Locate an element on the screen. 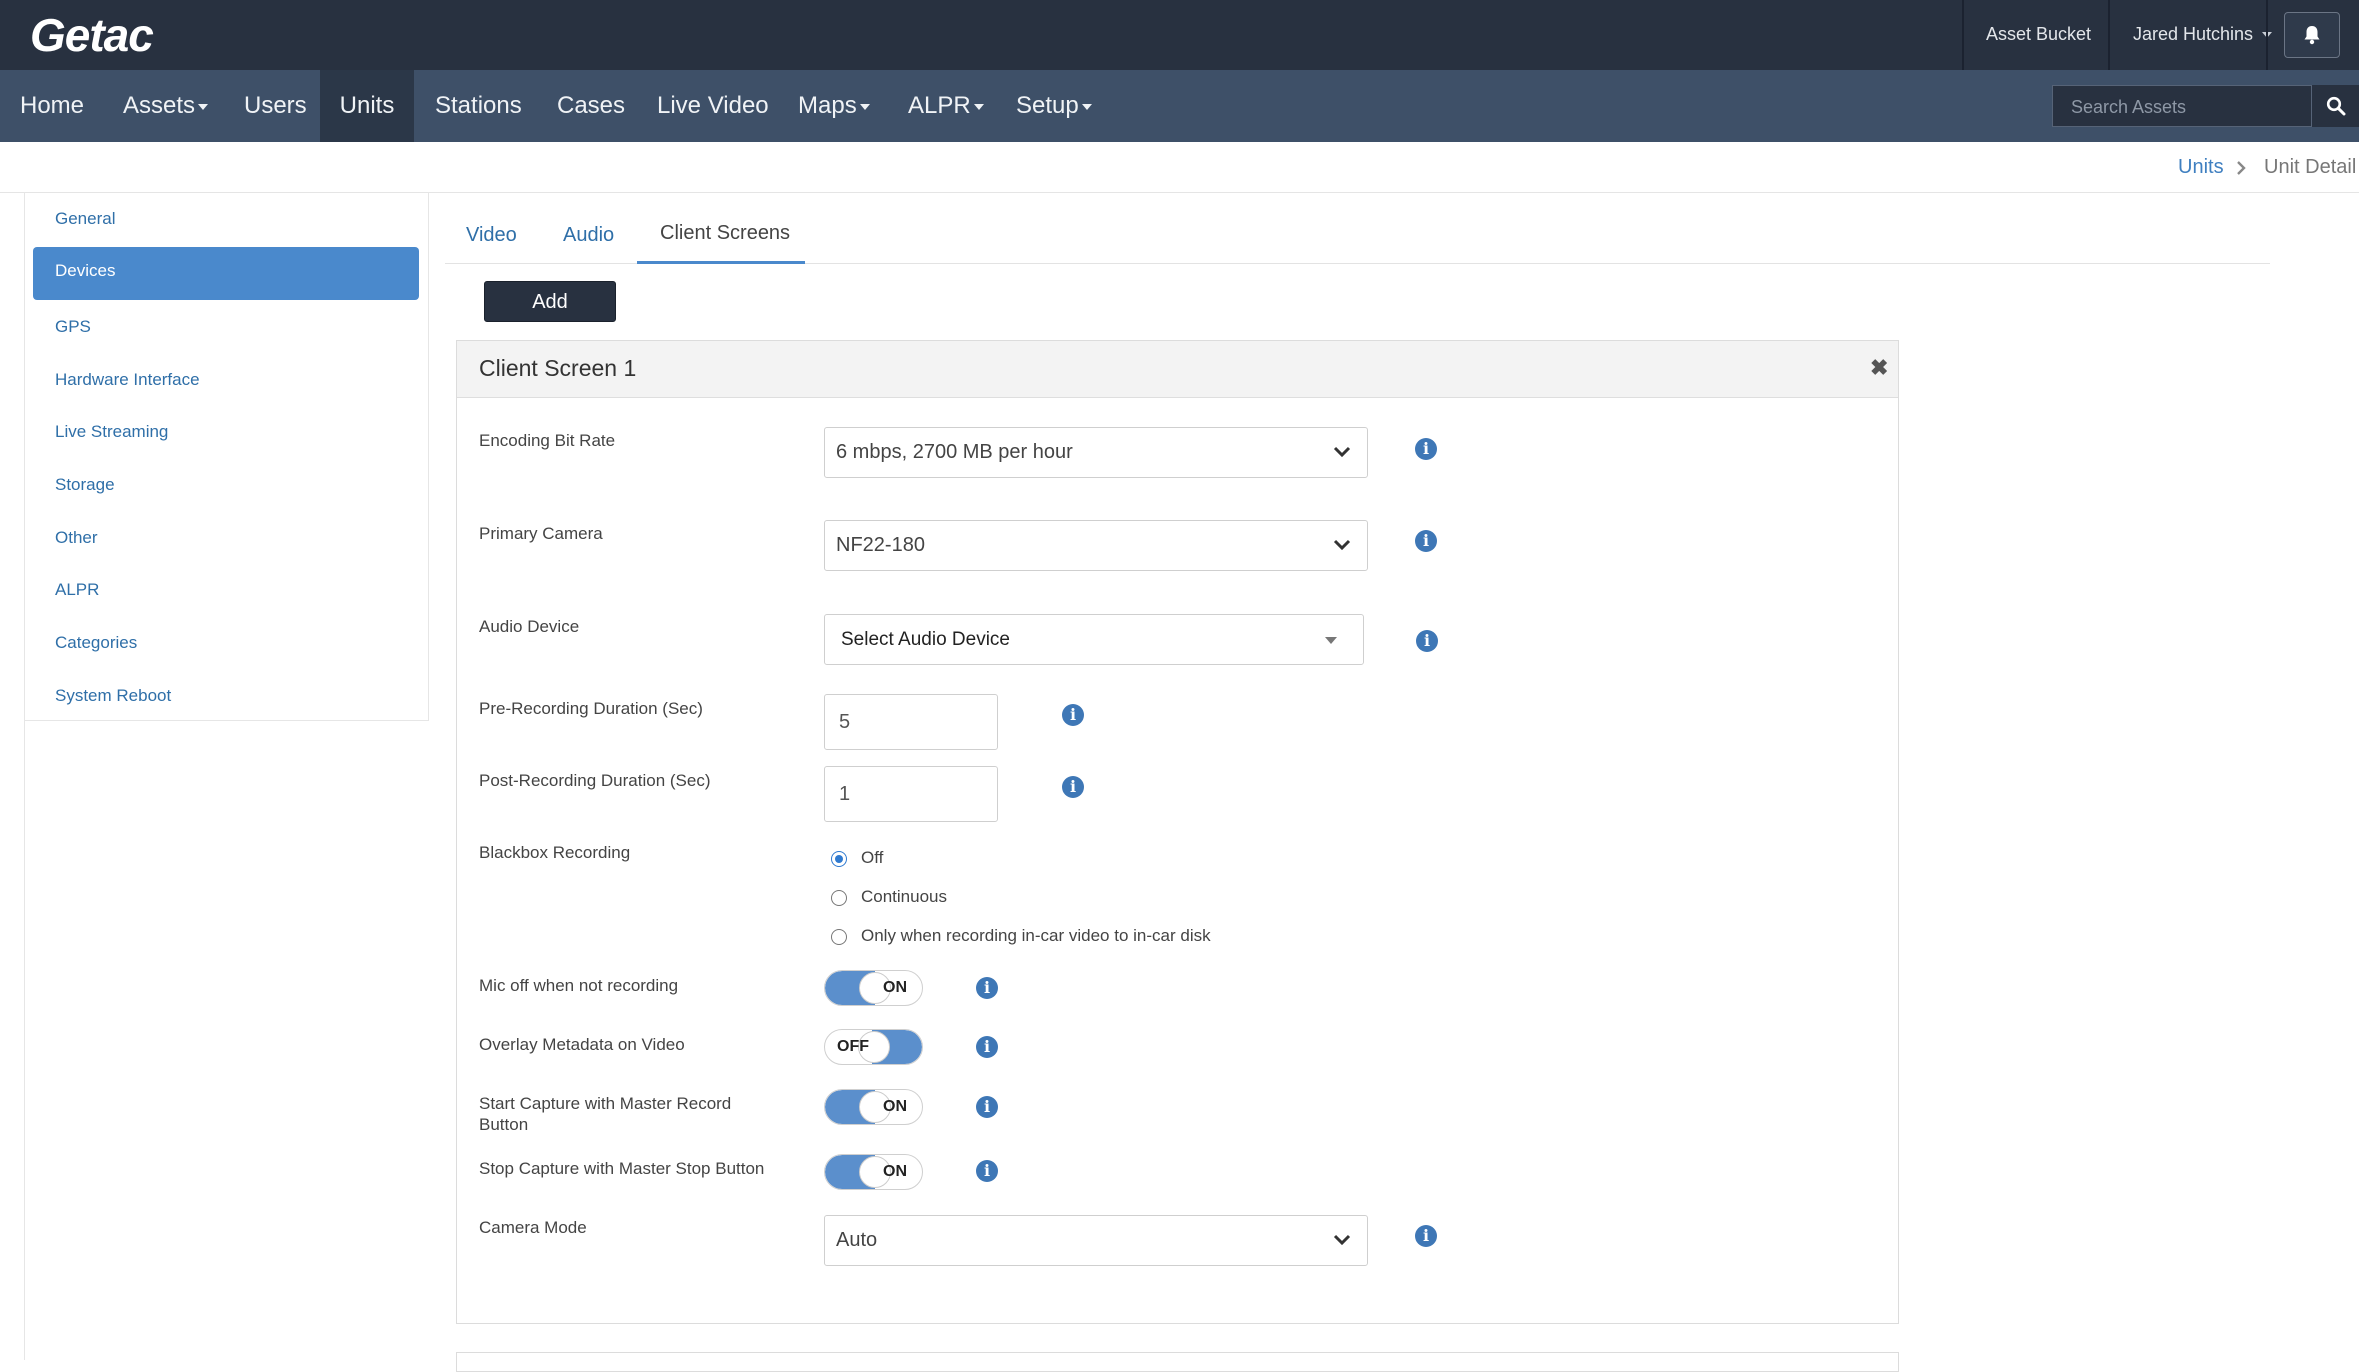  pre-recording-input: 5 is located at coordinates (911, 722).